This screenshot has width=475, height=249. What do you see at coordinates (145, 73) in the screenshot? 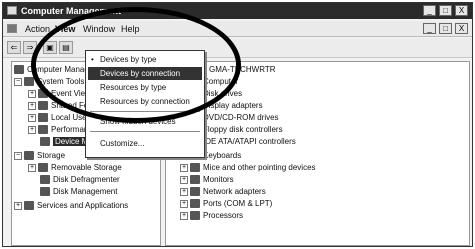
I see `menu-item-devices-by-connection: Devices by connection` at bounding box center [145, 73].